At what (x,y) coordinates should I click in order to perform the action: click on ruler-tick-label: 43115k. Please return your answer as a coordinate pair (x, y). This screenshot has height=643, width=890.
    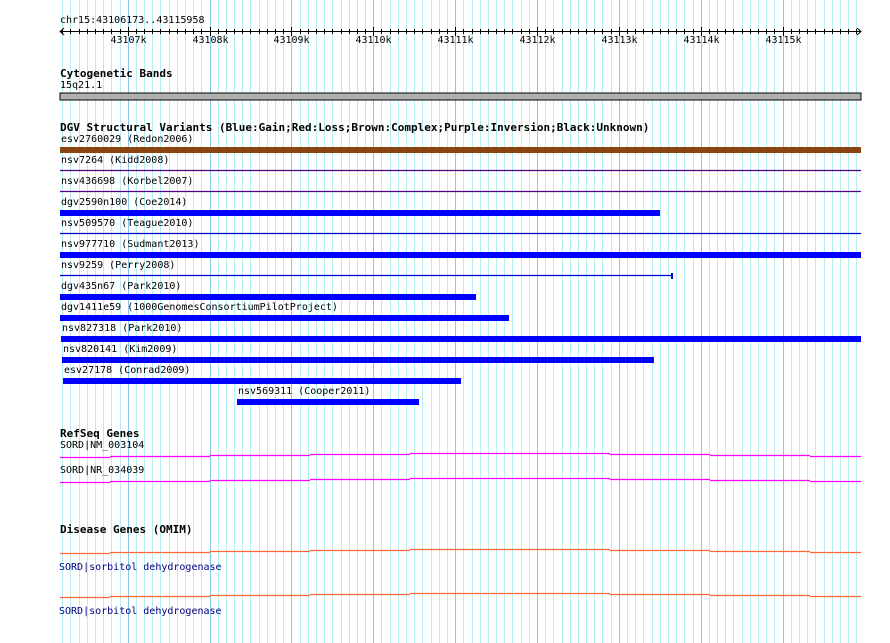
    Looking at the image, I should click on (783, 40).